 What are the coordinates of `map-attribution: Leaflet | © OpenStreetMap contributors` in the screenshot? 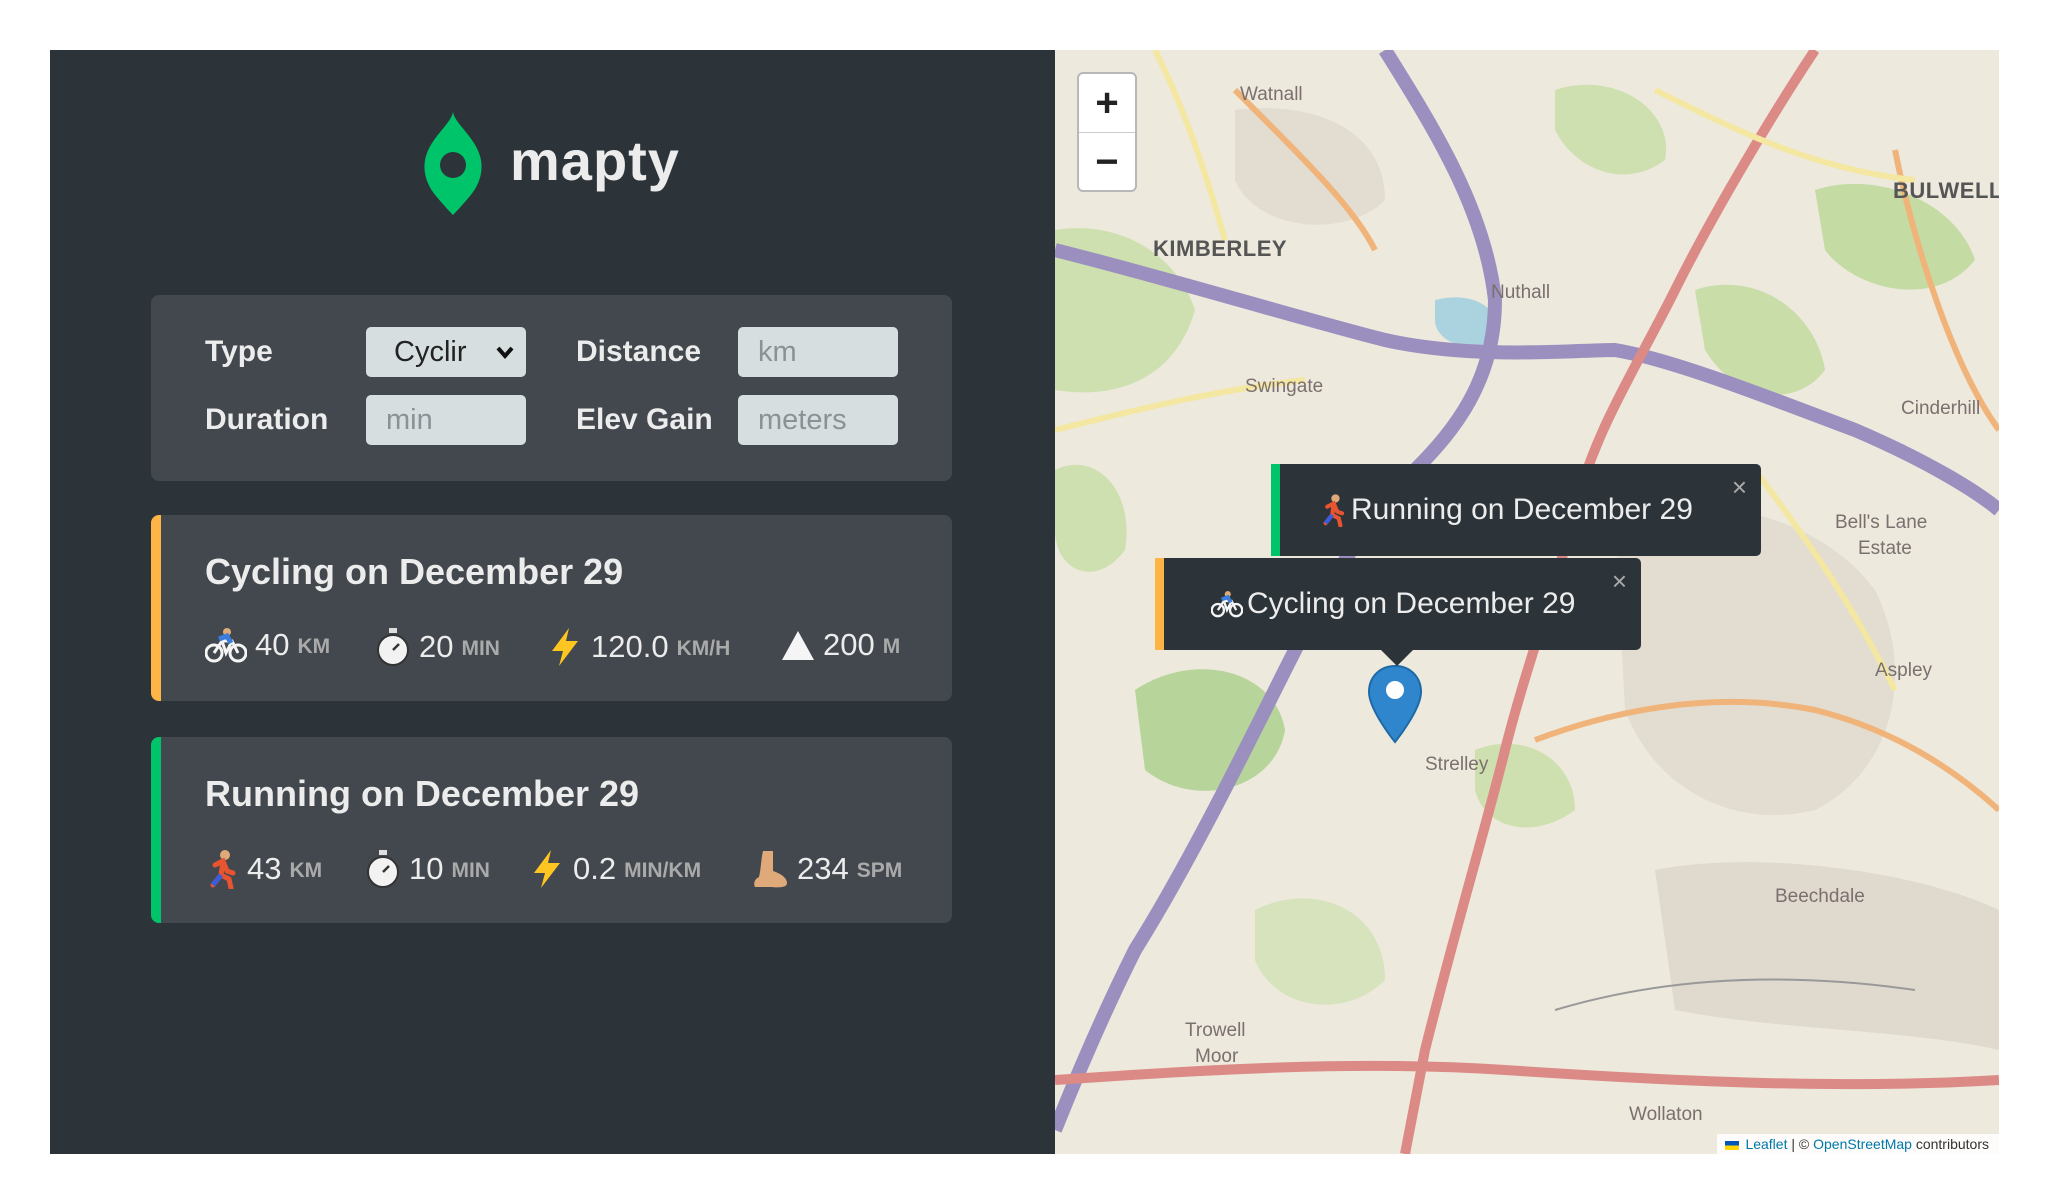 It's located at (1857, 1144).